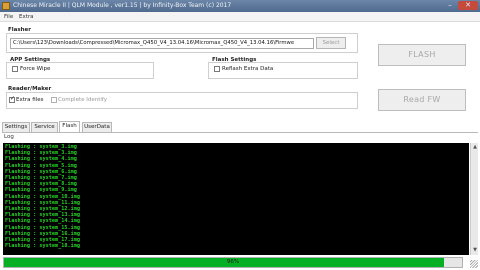 The width and height of the screenshot is (480, 270). I want to click on progress-text: 96%, so click(233, 262).